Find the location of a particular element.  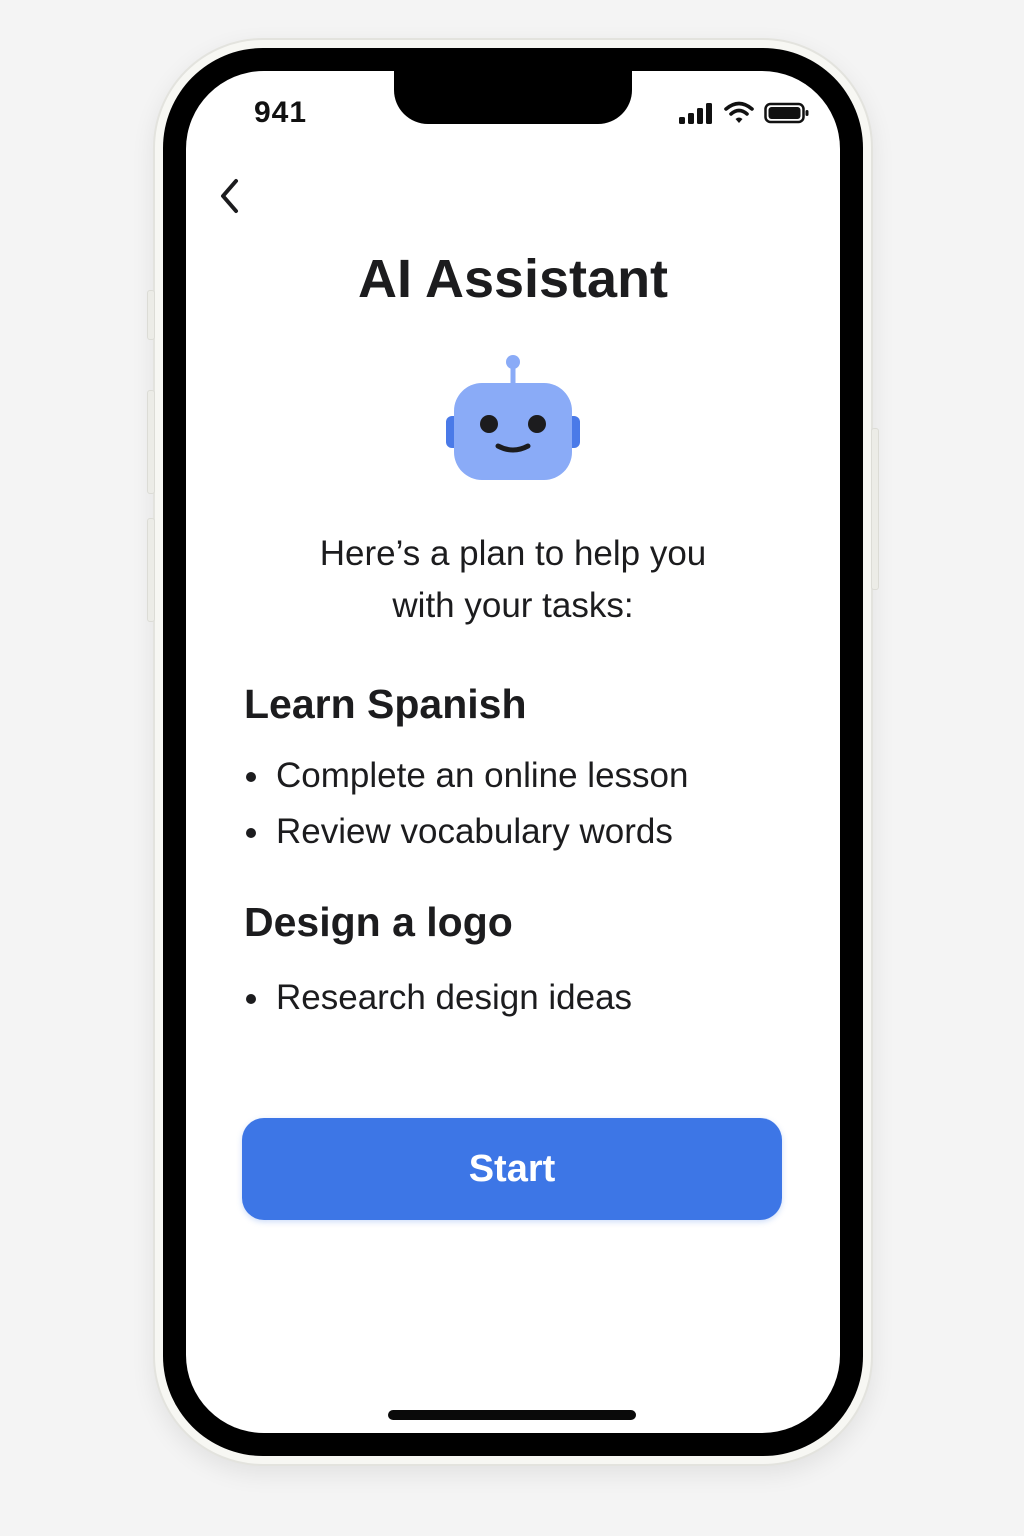

intro-line-1: Here’s a plan to help you is located at coordinates (513, 553).